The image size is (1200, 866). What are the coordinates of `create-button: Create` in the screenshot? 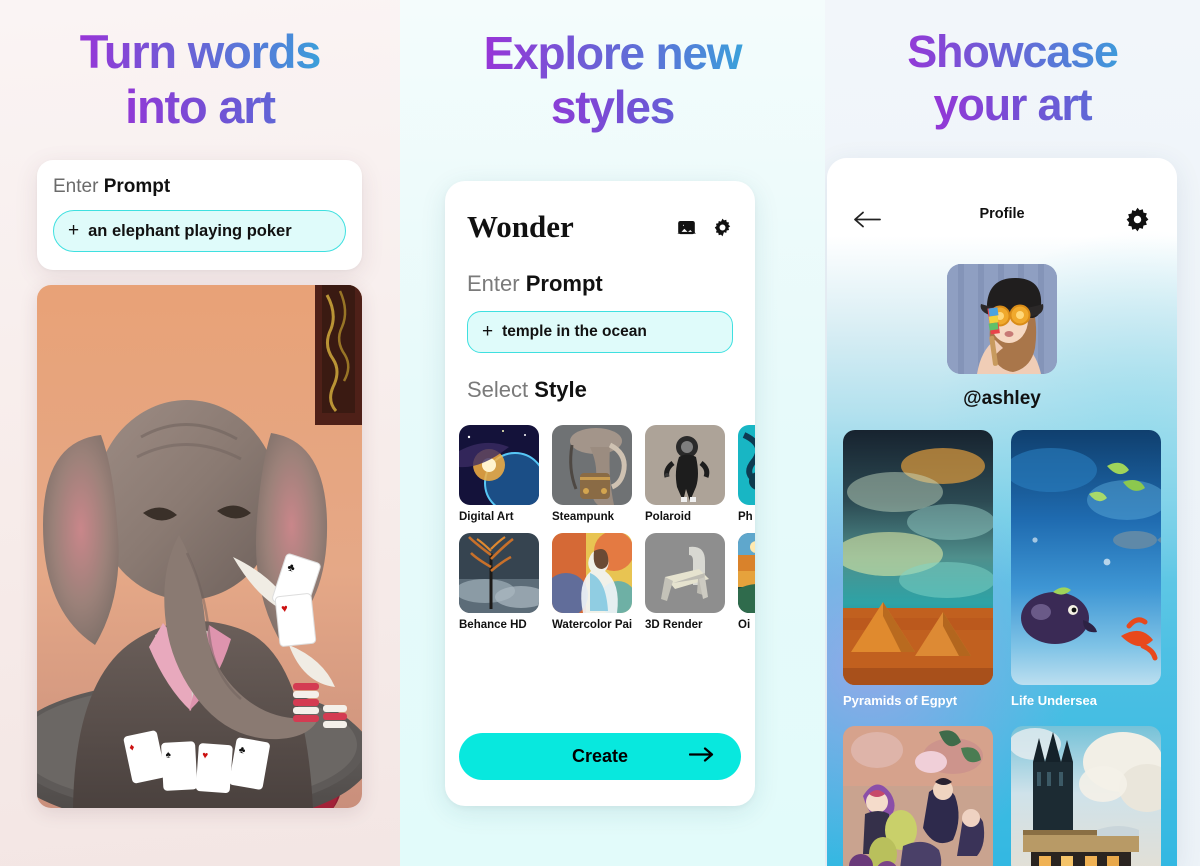 It's located at (600, 756).